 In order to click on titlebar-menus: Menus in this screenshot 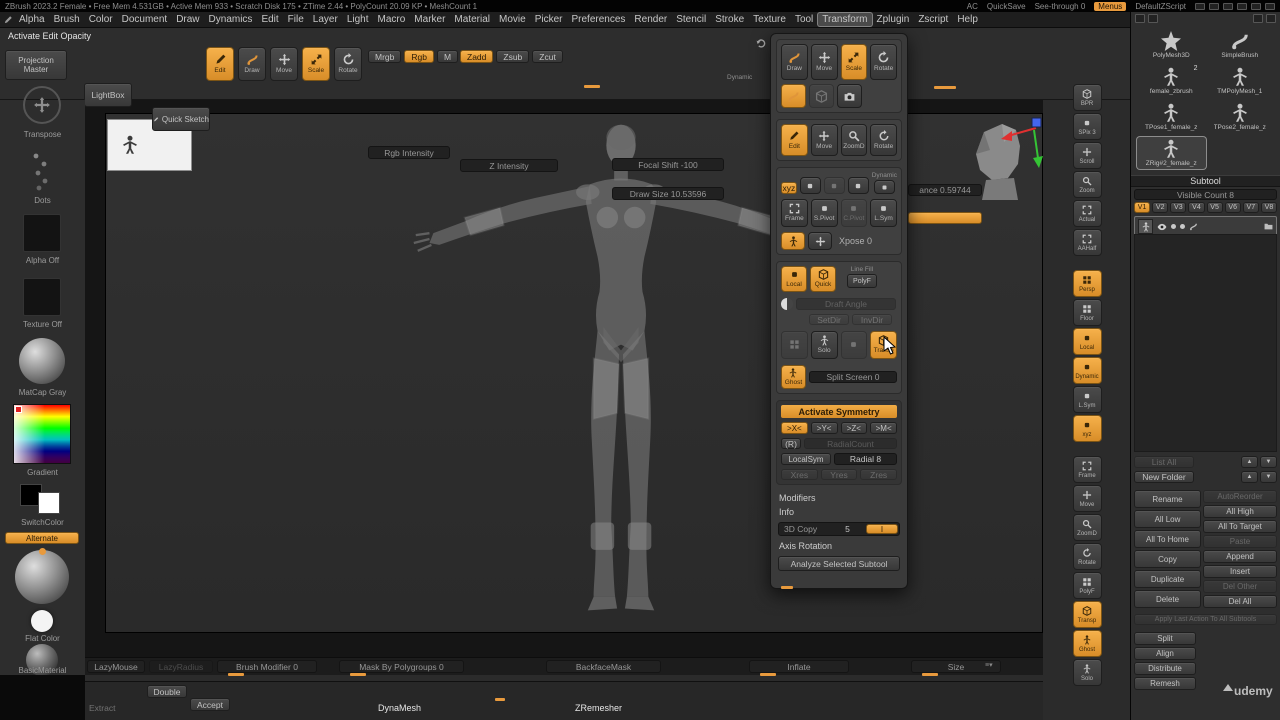, I will do `click(1110, 6)`.